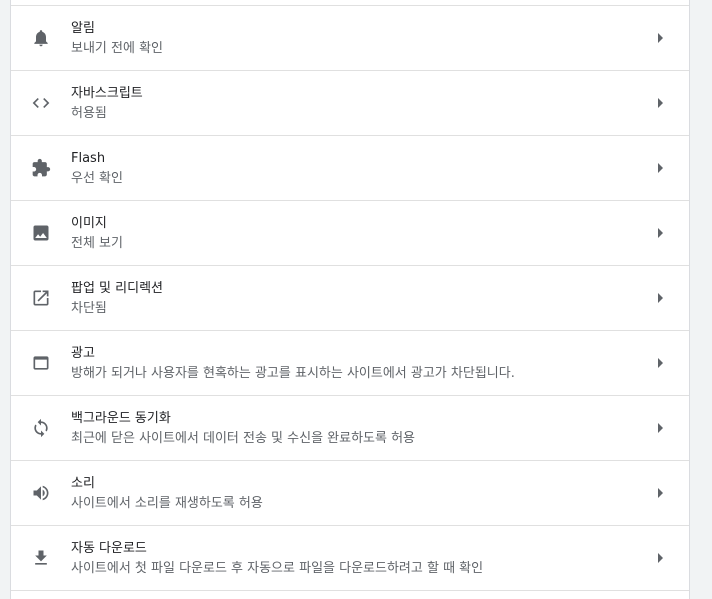 Image resolution: width=712 pixels, height=599 pixels. What do you see at coordinates (83, 28) in the screenshot?
I see `setting-title: 알림` at bounding box center [83, 28].